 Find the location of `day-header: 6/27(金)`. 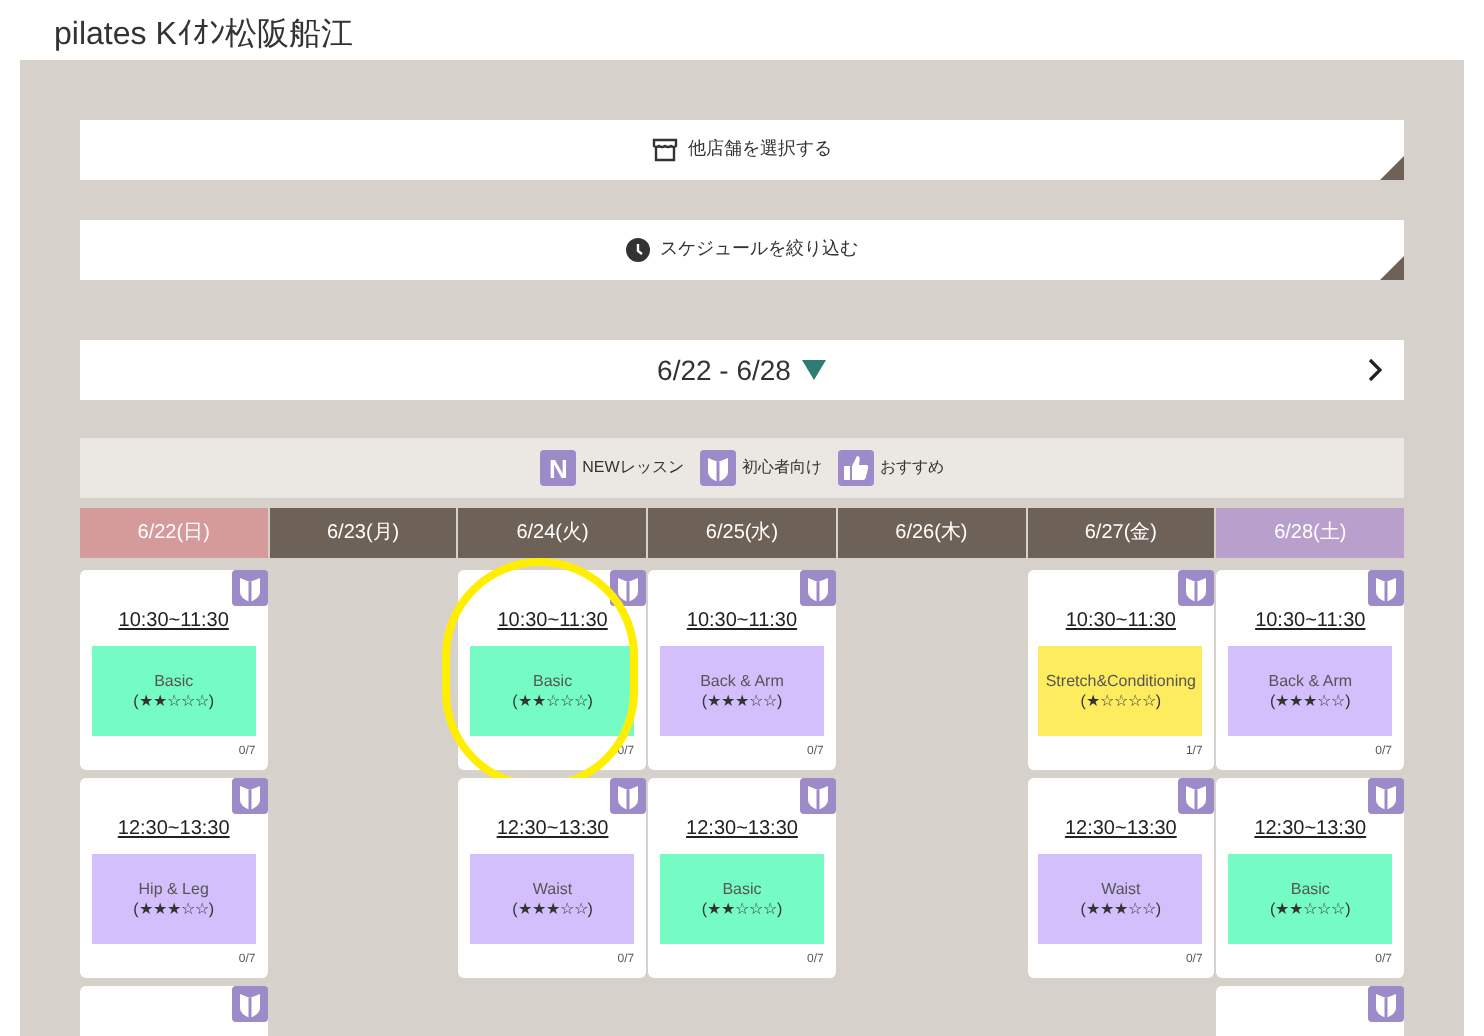

day-header: 6/27(金) is located at coordinates (1121, 533).